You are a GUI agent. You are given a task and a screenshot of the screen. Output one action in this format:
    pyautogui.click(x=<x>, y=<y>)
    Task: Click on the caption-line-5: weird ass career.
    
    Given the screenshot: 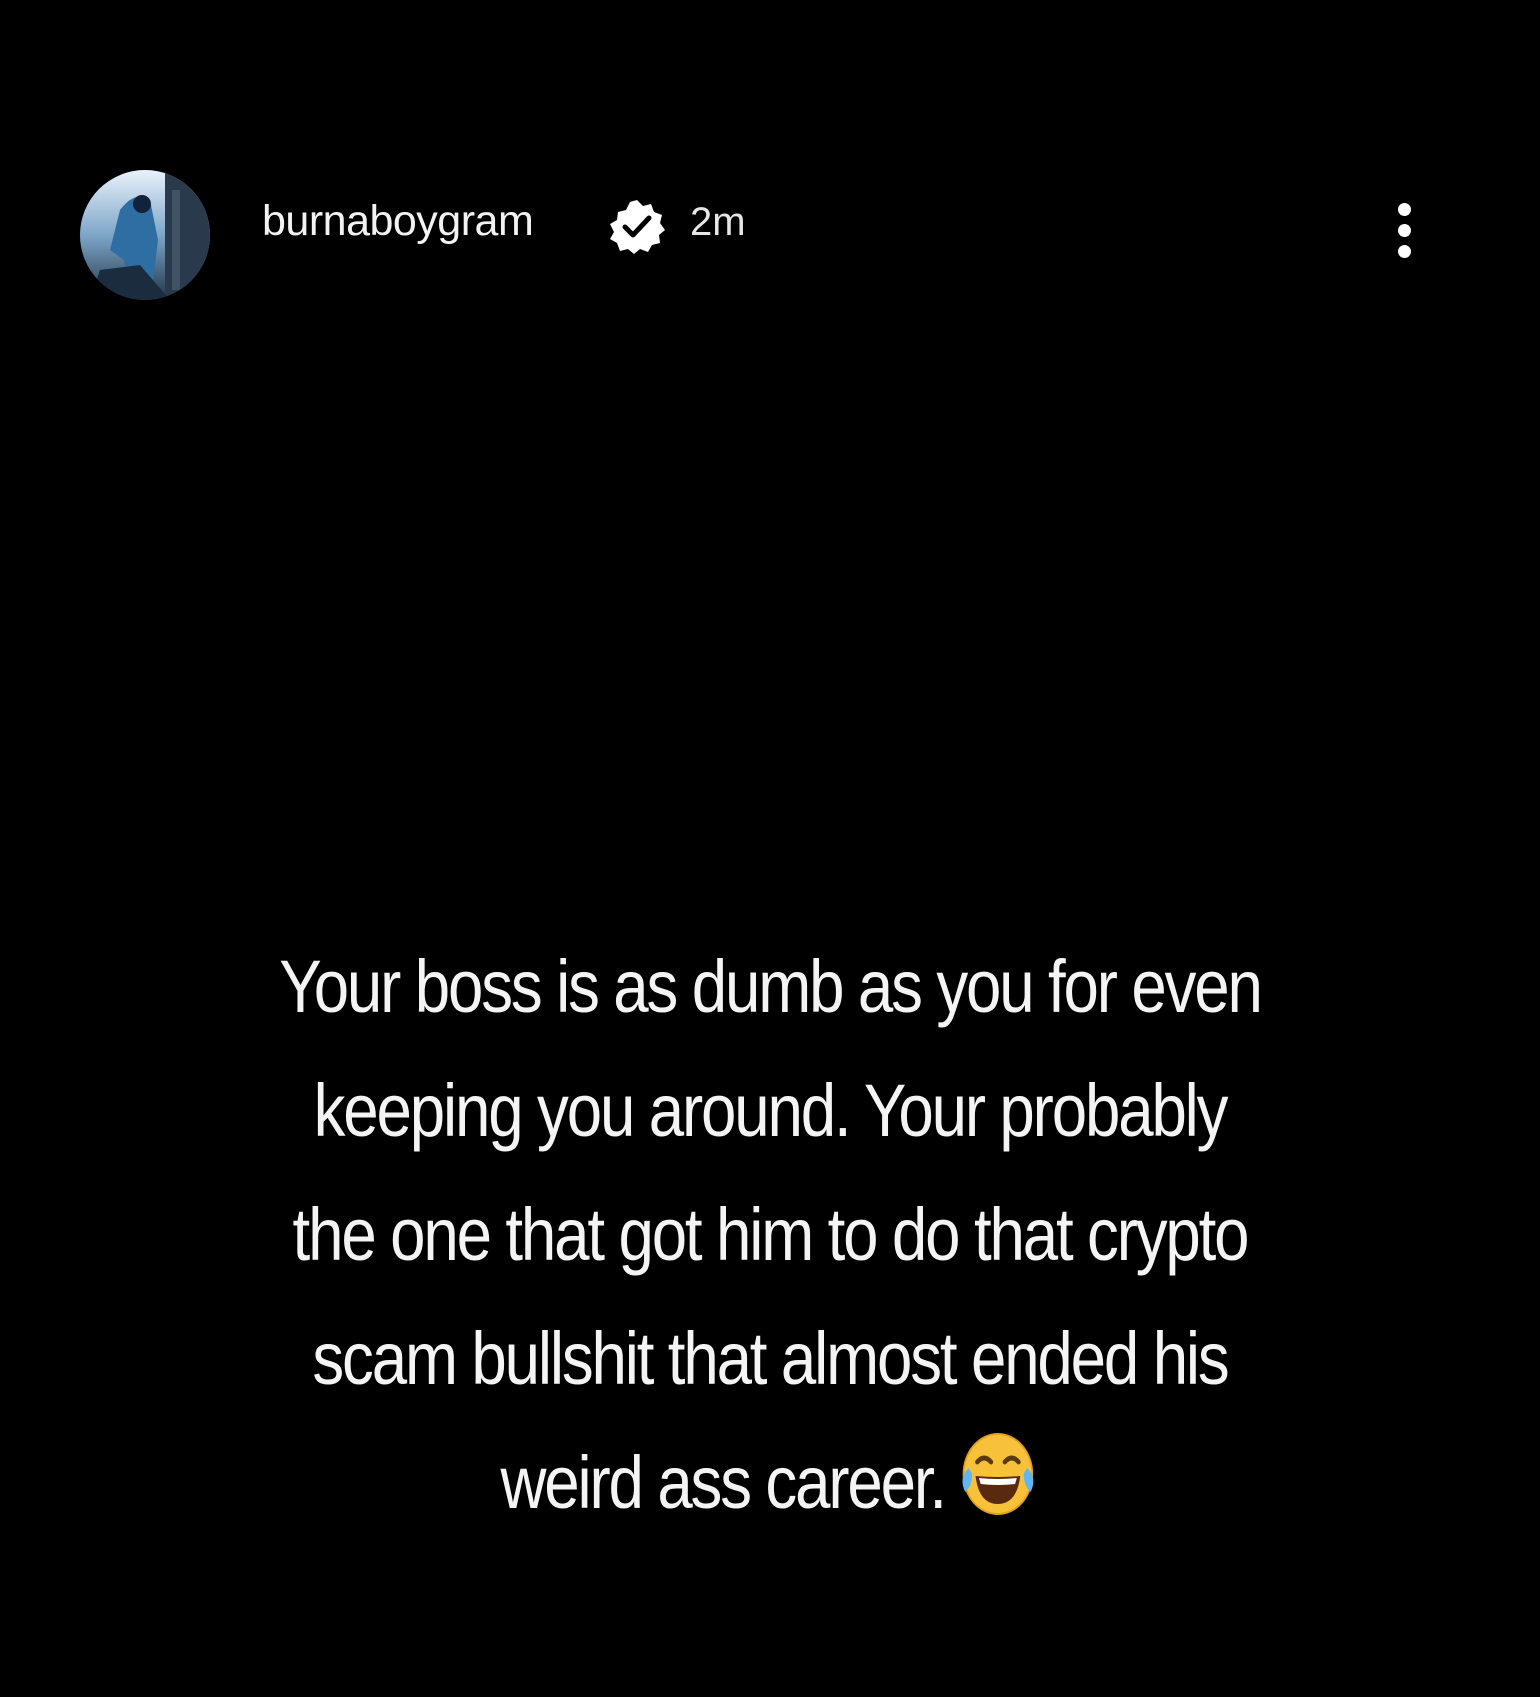 What is the action you would take?
    pyautogui.click(x=769, y=1483)
    